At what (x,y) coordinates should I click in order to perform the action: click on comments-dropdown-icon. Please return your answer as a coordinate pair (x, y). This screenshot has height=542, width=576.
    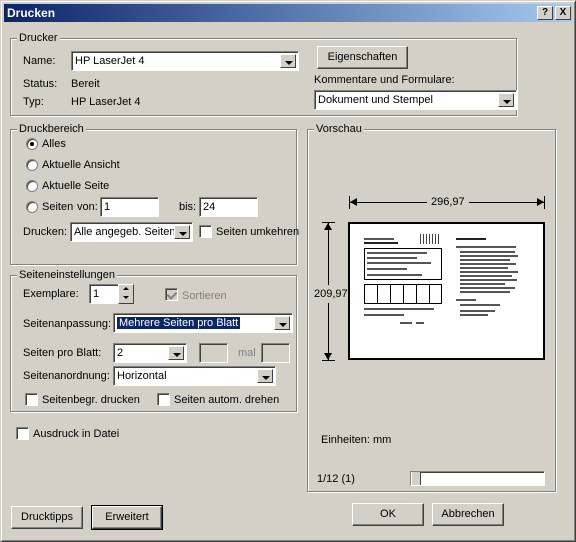
    Looking at the image, I should click on (506, 100).